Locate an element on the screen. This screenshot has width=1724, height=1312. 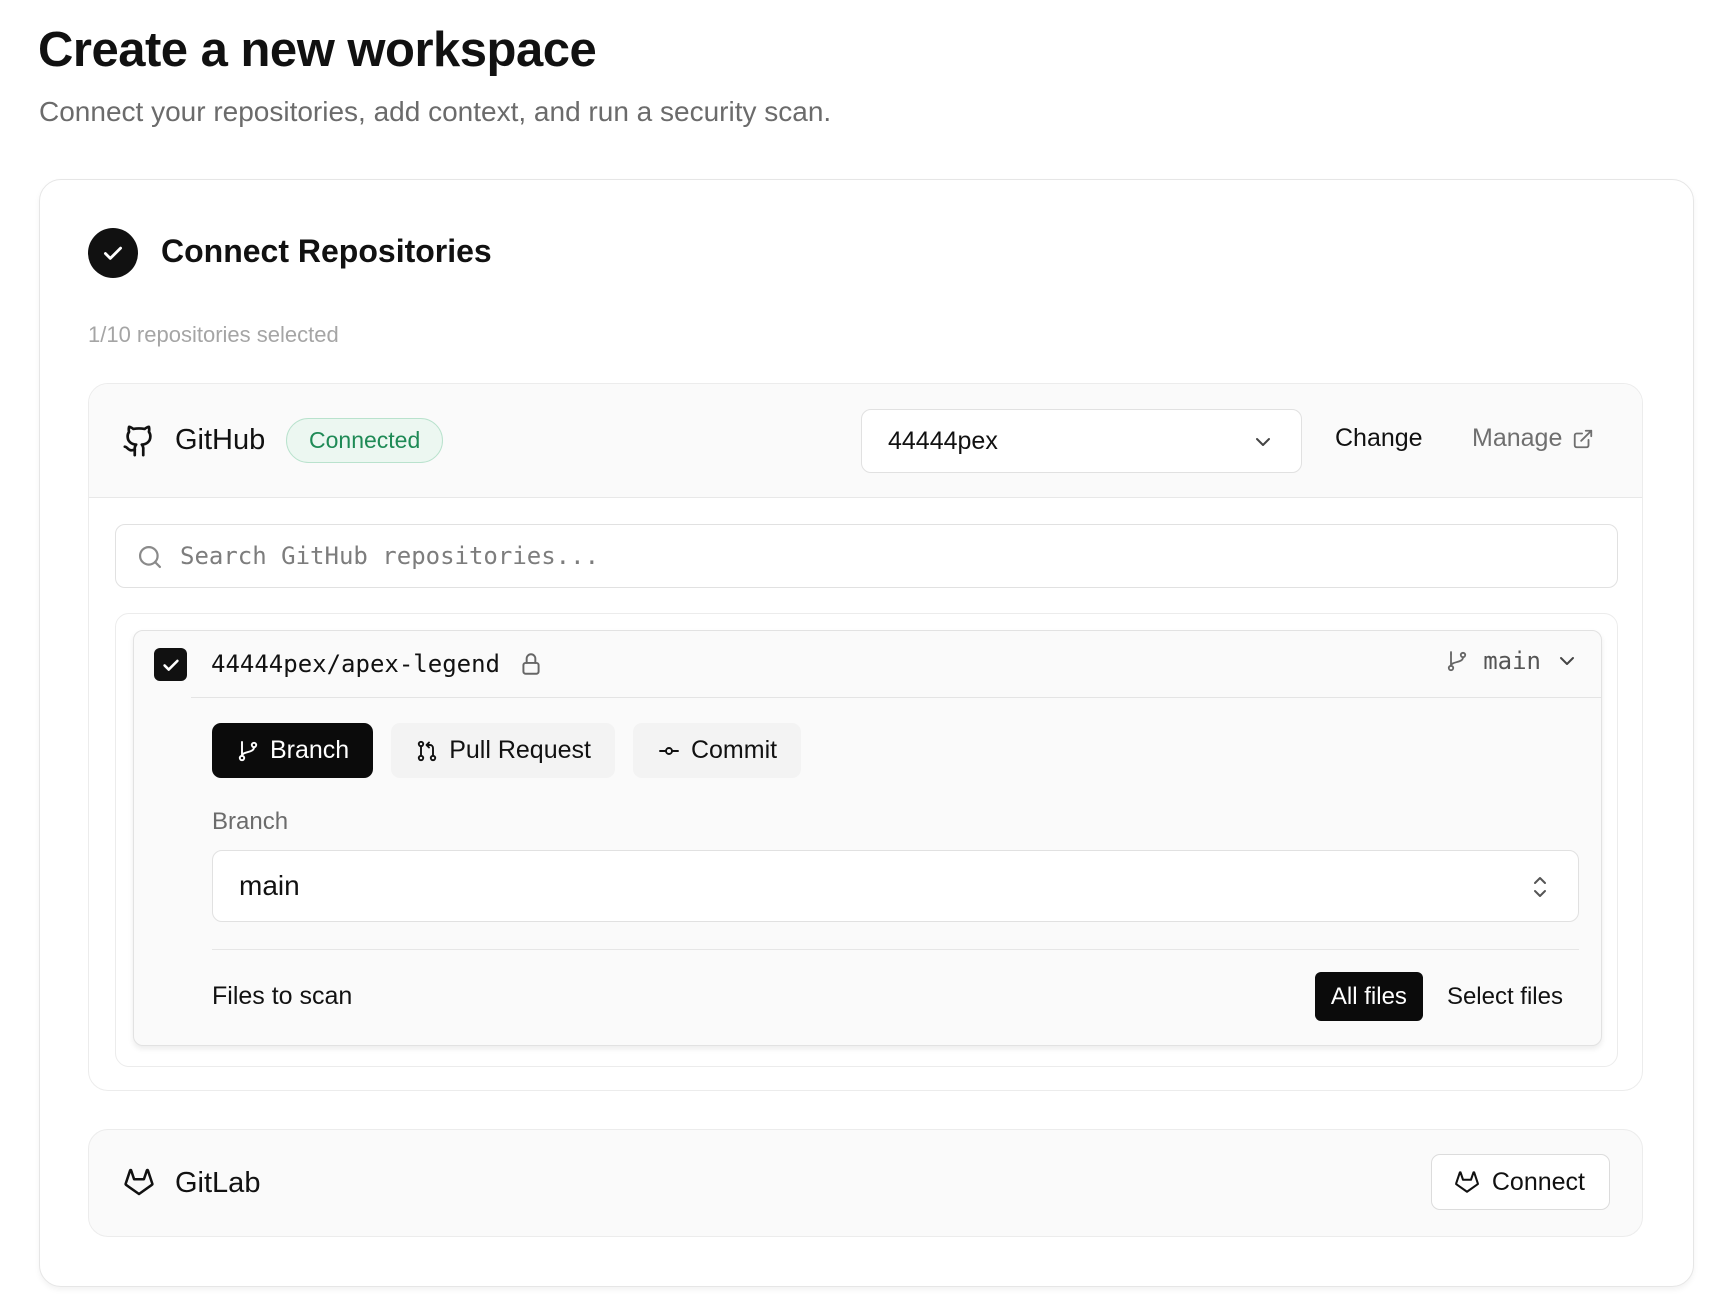
tab-branch: Branch is located at coordinates (293, 750).